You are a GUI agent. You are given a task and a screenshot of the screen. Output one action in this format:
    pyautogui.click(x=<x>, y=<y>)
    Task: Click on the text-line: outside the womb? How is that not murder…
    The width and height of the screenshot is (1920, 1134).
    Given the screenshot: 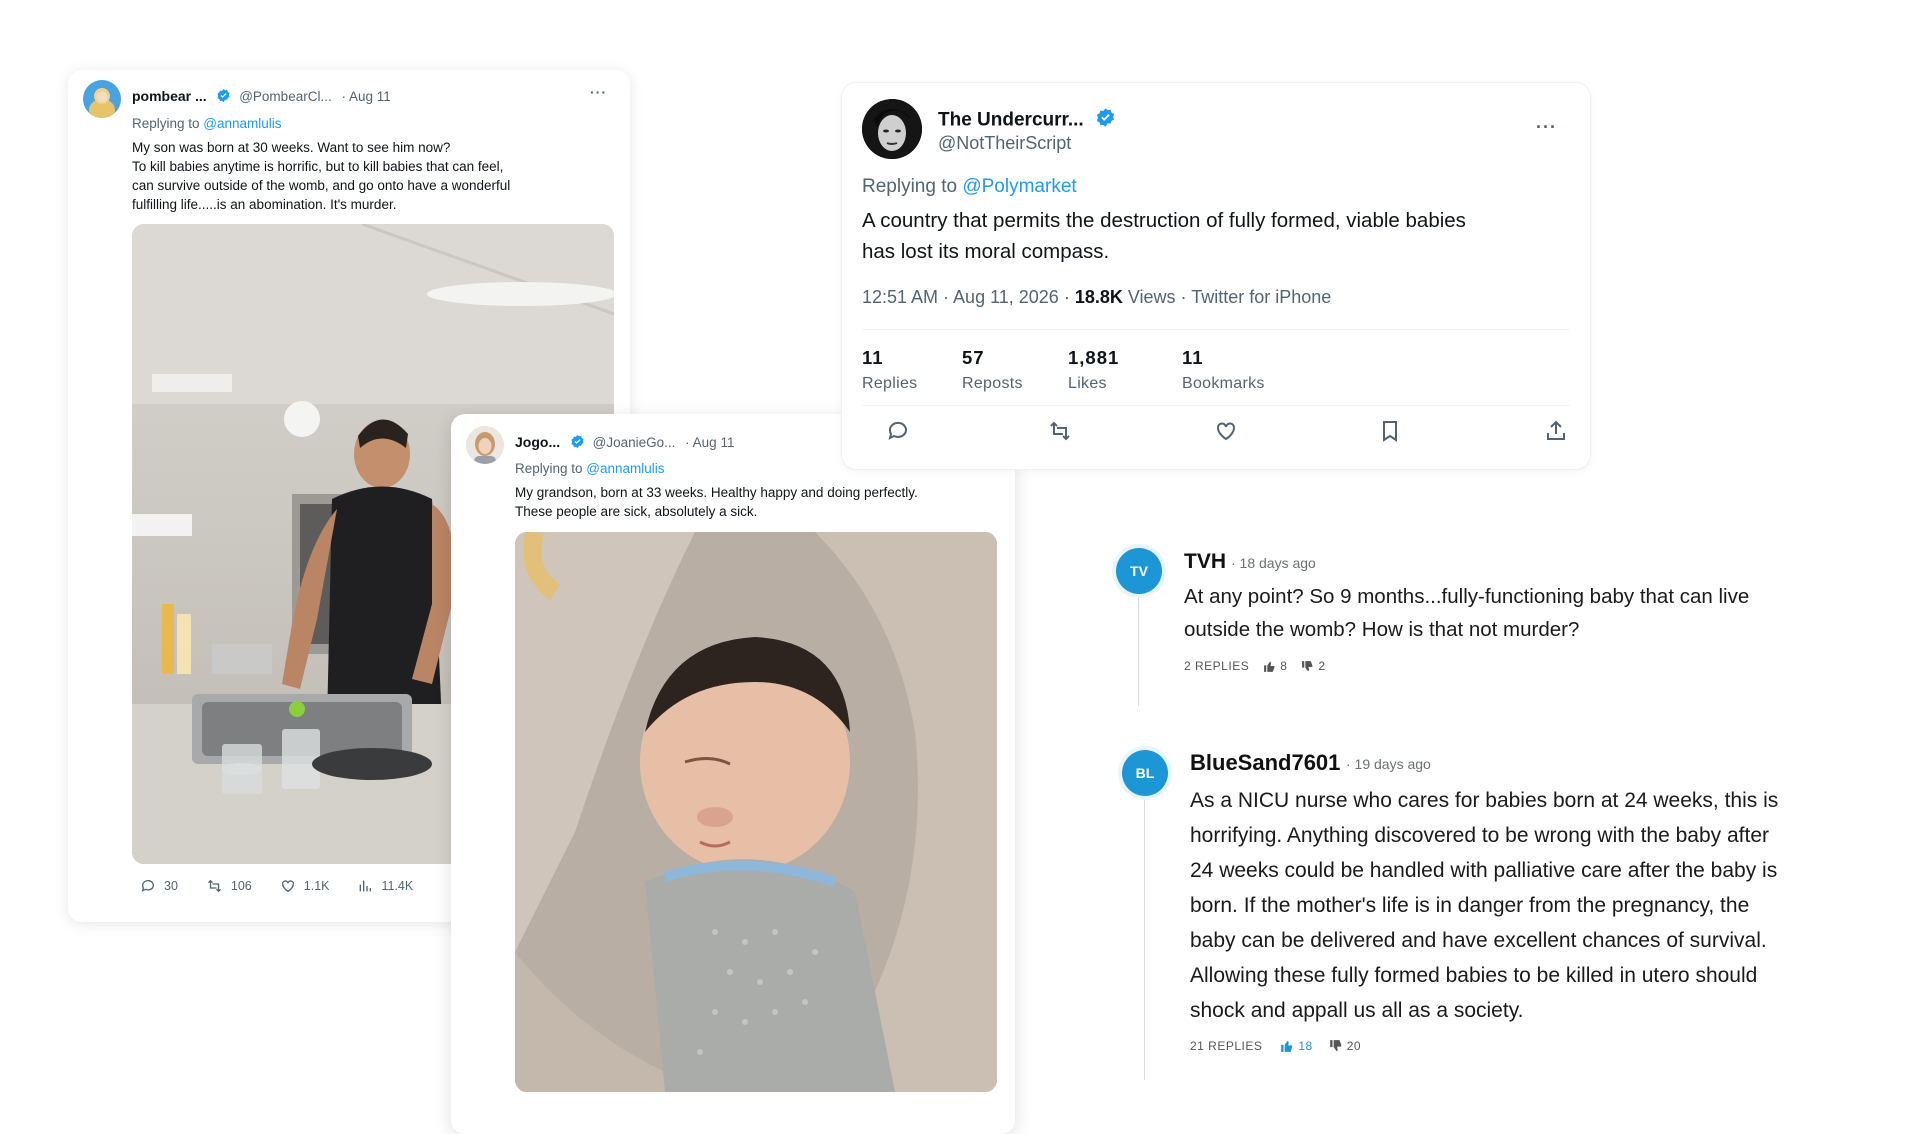 What is the action you would take?
    pyautogui.click(x=1382, y=629)
    